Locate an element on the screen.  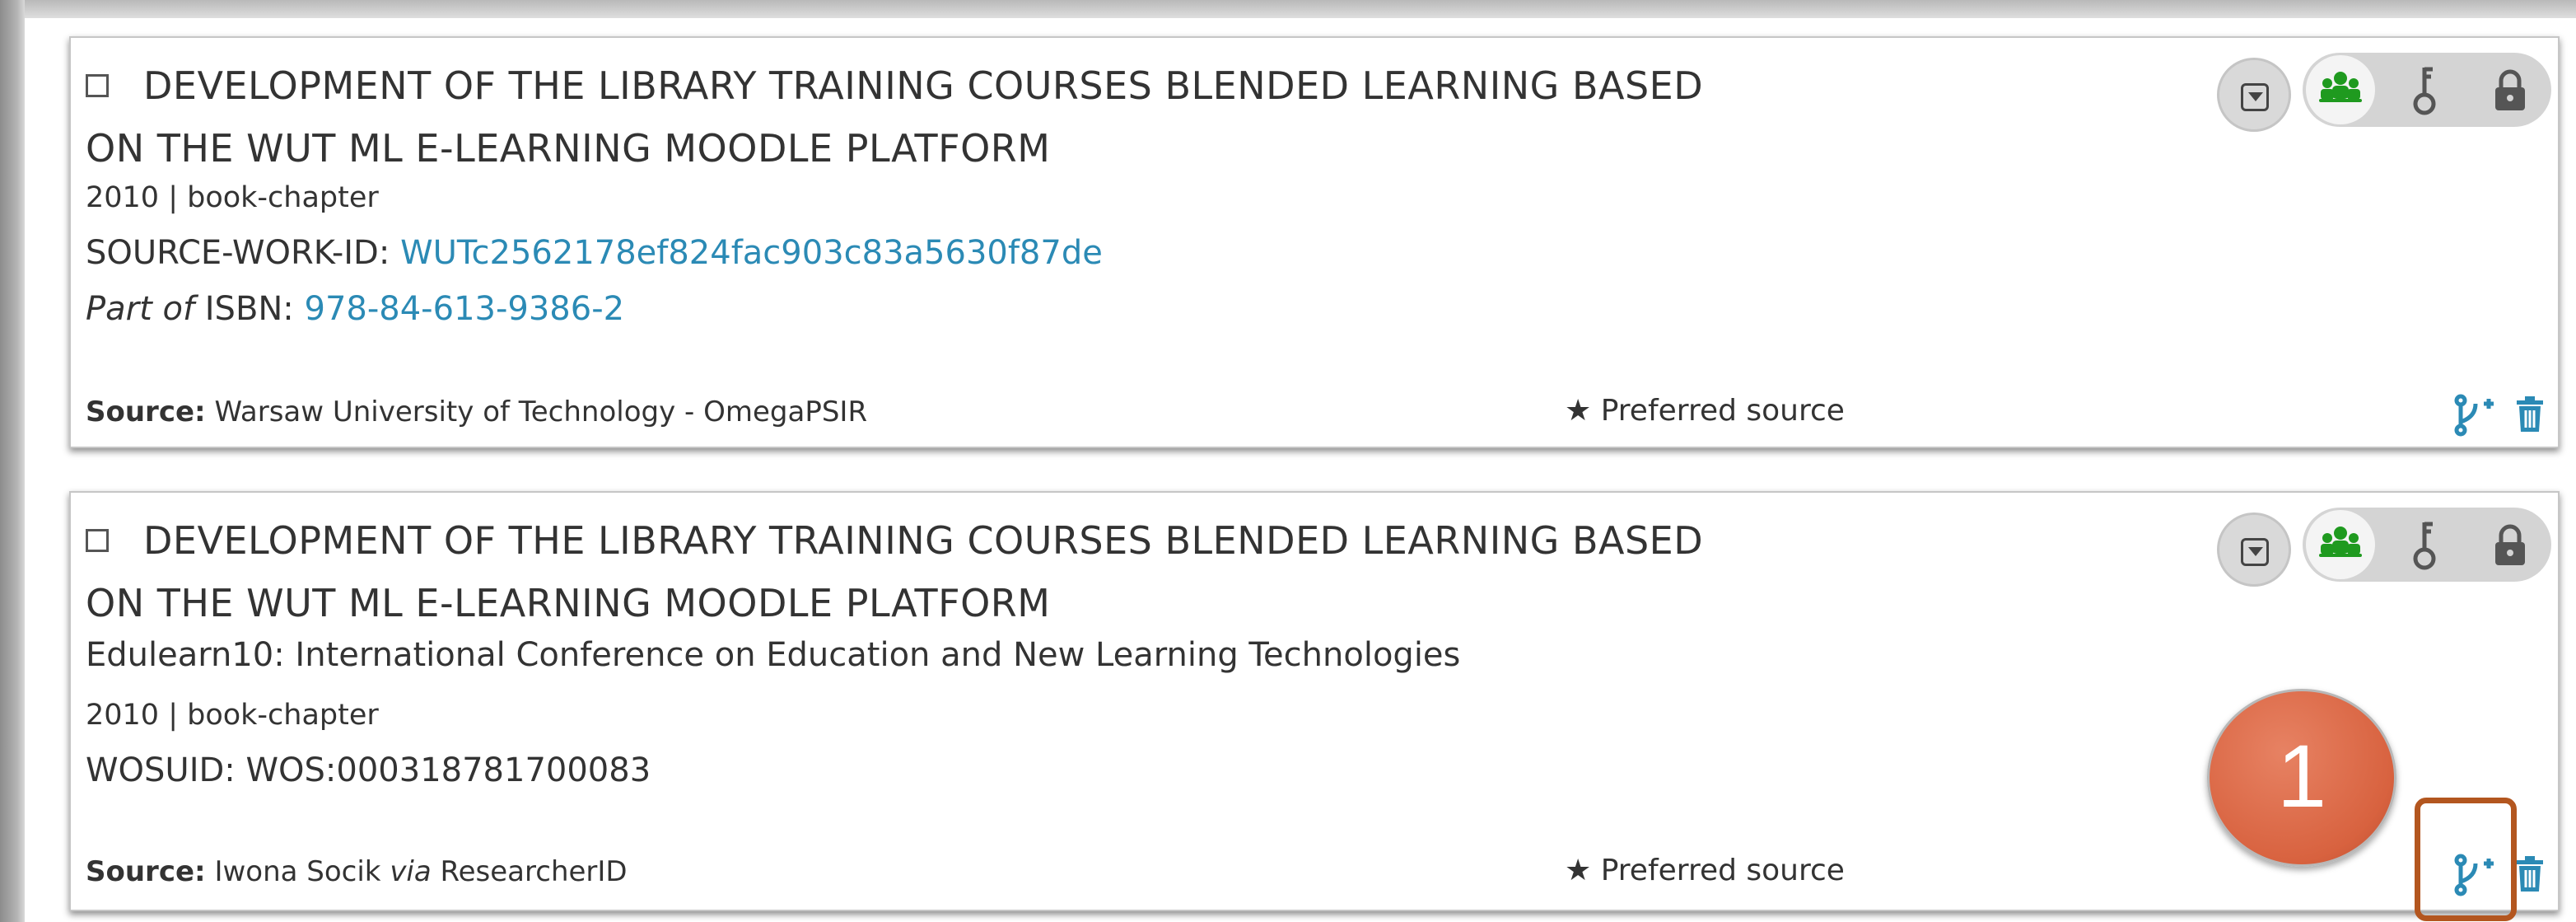
source-name: Iwona Socik is located at coordinates (297, 871).